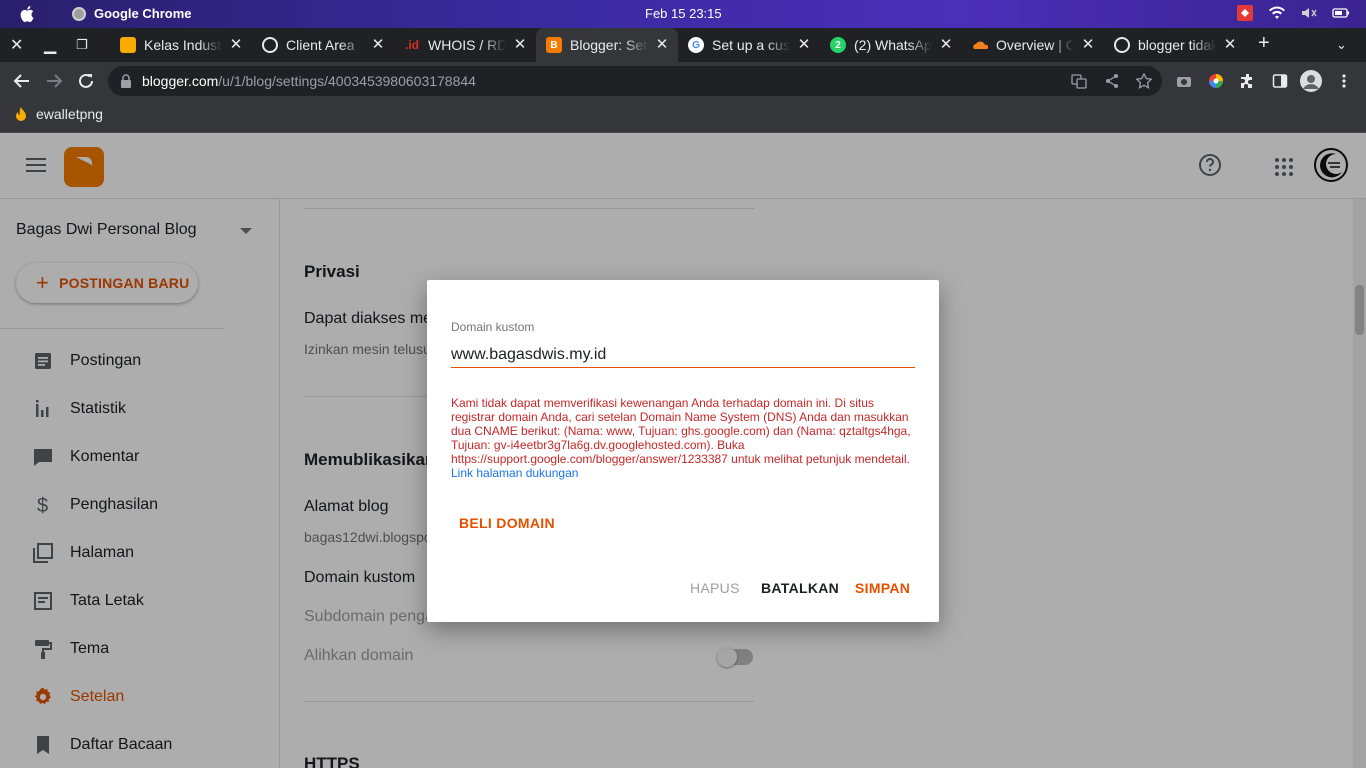 The height and width of the screenshot is (768, 1366). Describe the element at coordinates (1184, 81) in the screenshot. I see `camera-icon` at that location.